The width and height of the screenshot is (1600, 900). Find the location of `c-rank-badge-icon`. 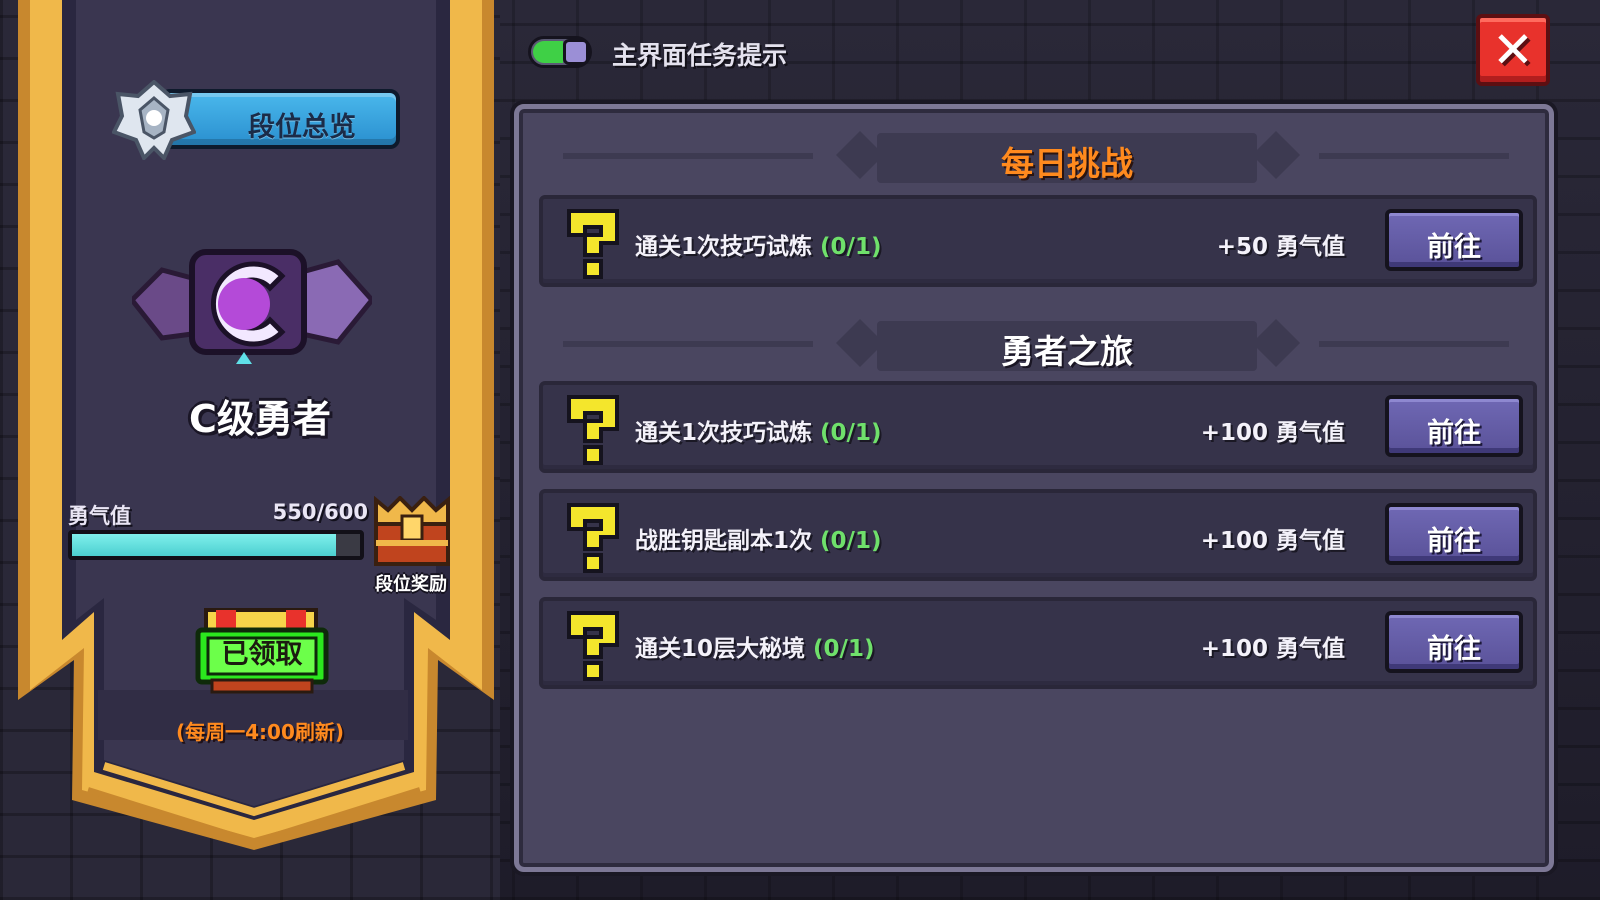

c-rank-badge-icon is located at coordinates (252, 306).